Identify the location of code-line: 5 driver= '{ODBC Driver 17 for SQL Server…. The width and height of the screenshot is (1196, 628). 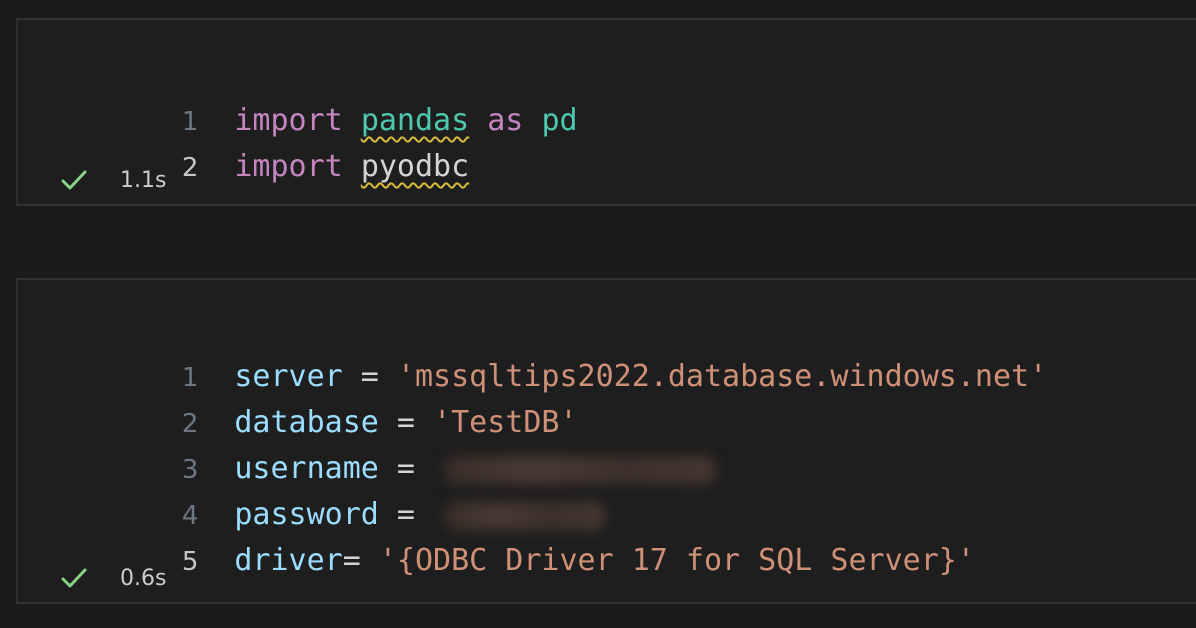
(496, 535).